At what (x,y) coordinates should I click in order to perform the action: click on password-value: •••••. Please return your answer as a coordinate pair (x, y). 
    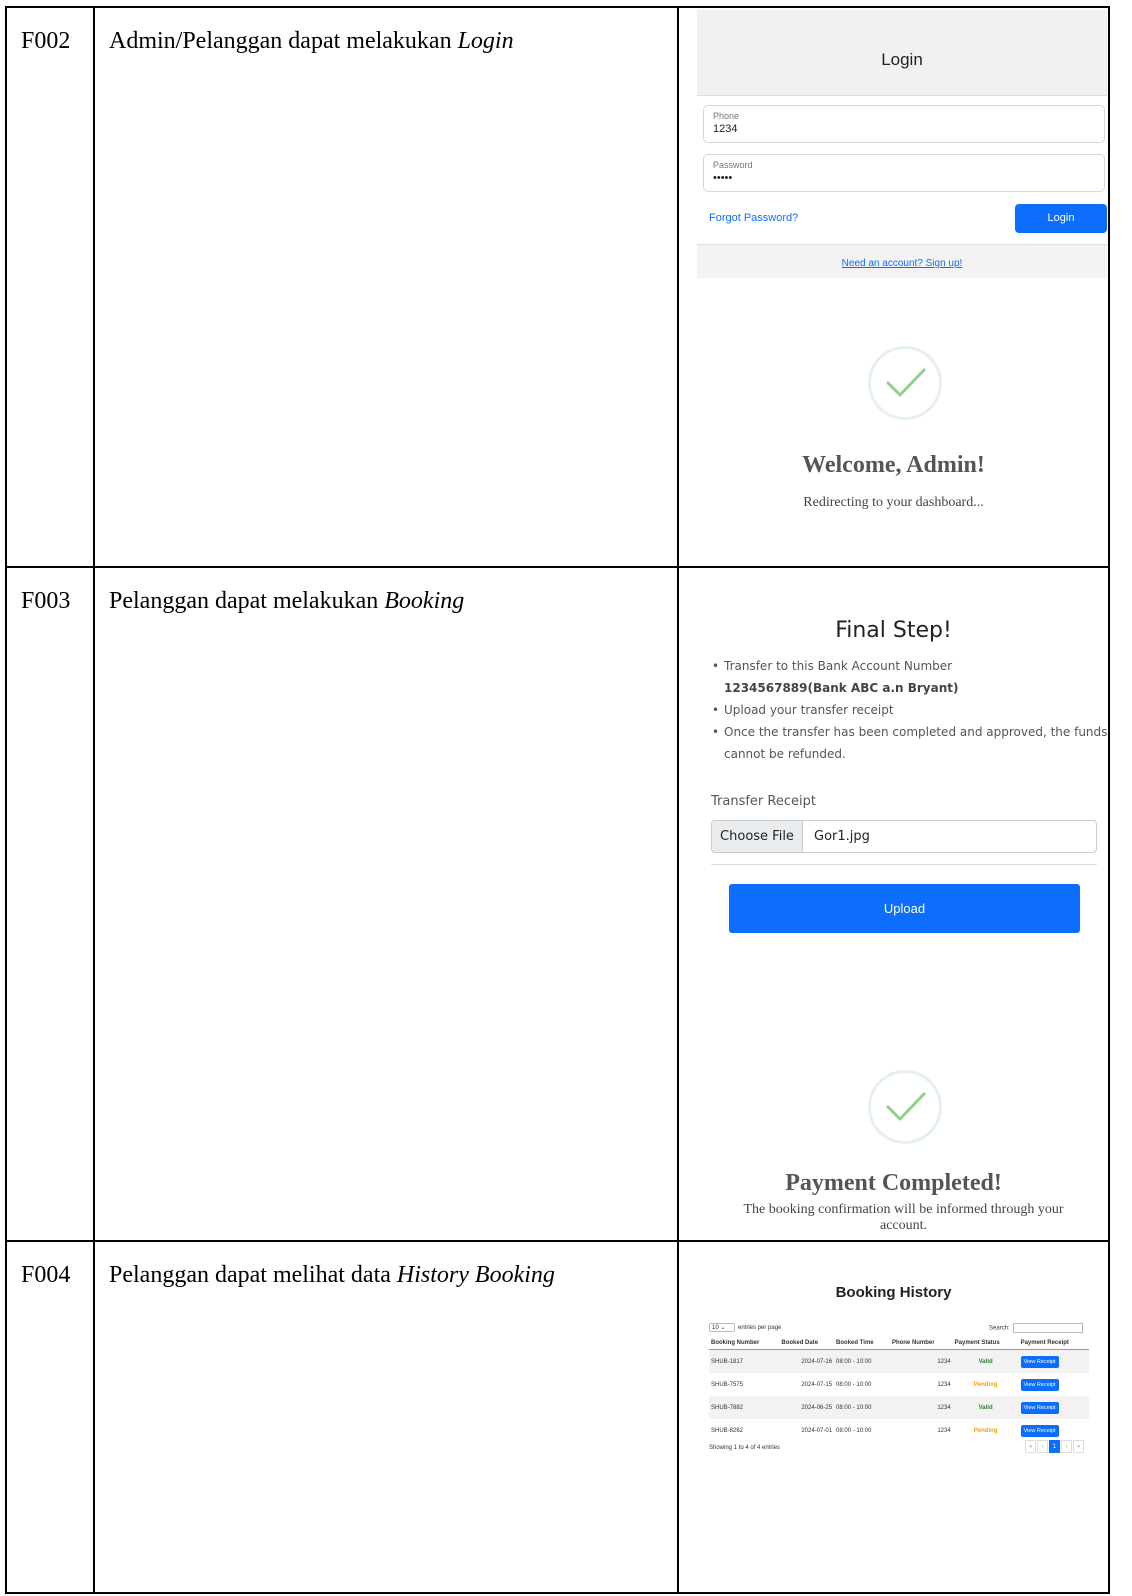
    Looking at the image, I should click on (723, 178).